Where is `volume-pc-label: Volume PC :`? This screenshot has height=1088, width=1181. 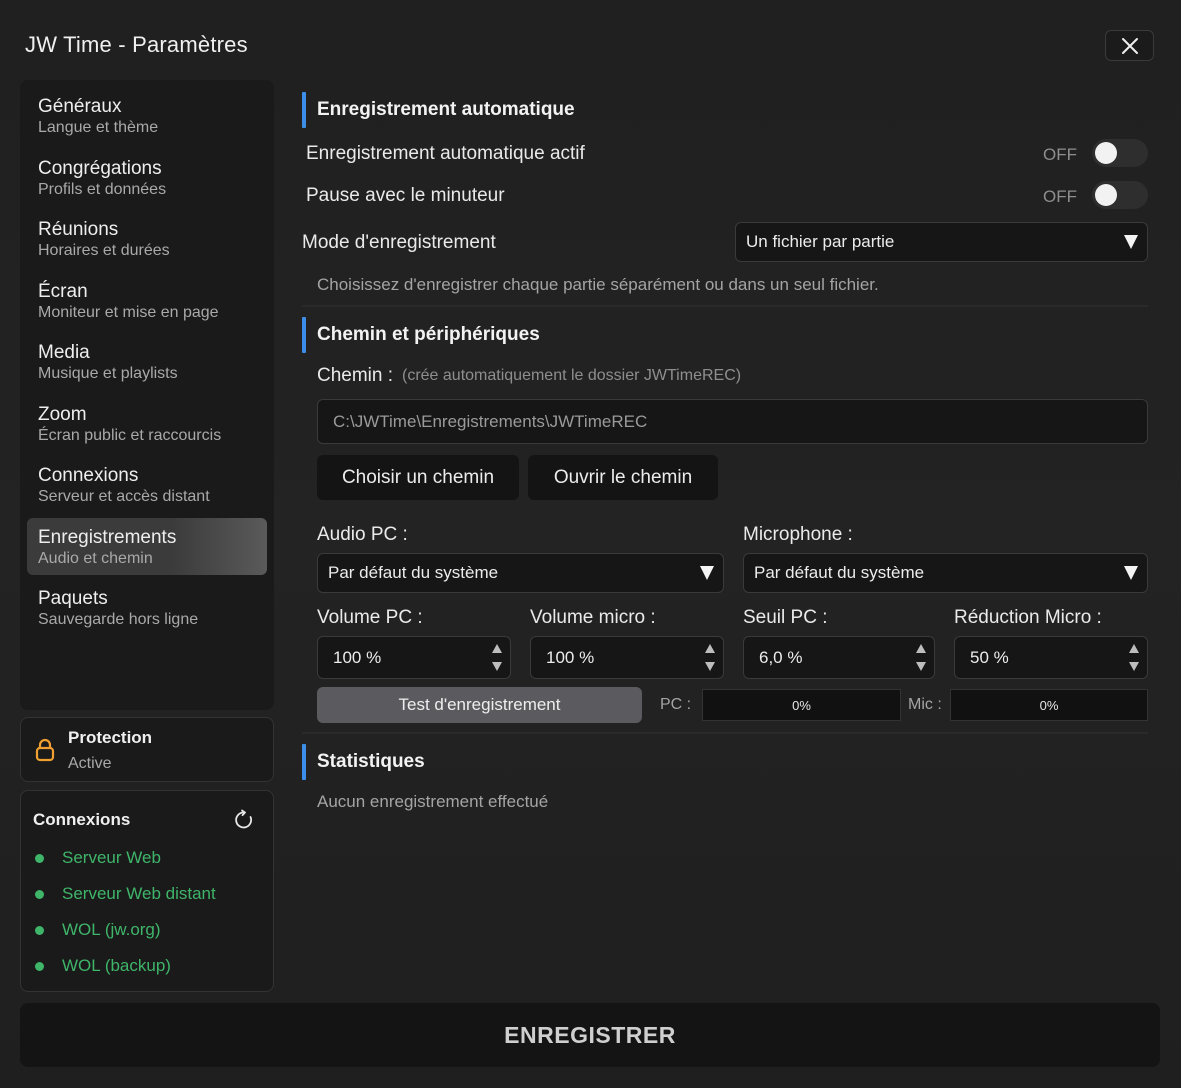 volume-pc-label: Volume PC : is located at coordinates (370, 617).